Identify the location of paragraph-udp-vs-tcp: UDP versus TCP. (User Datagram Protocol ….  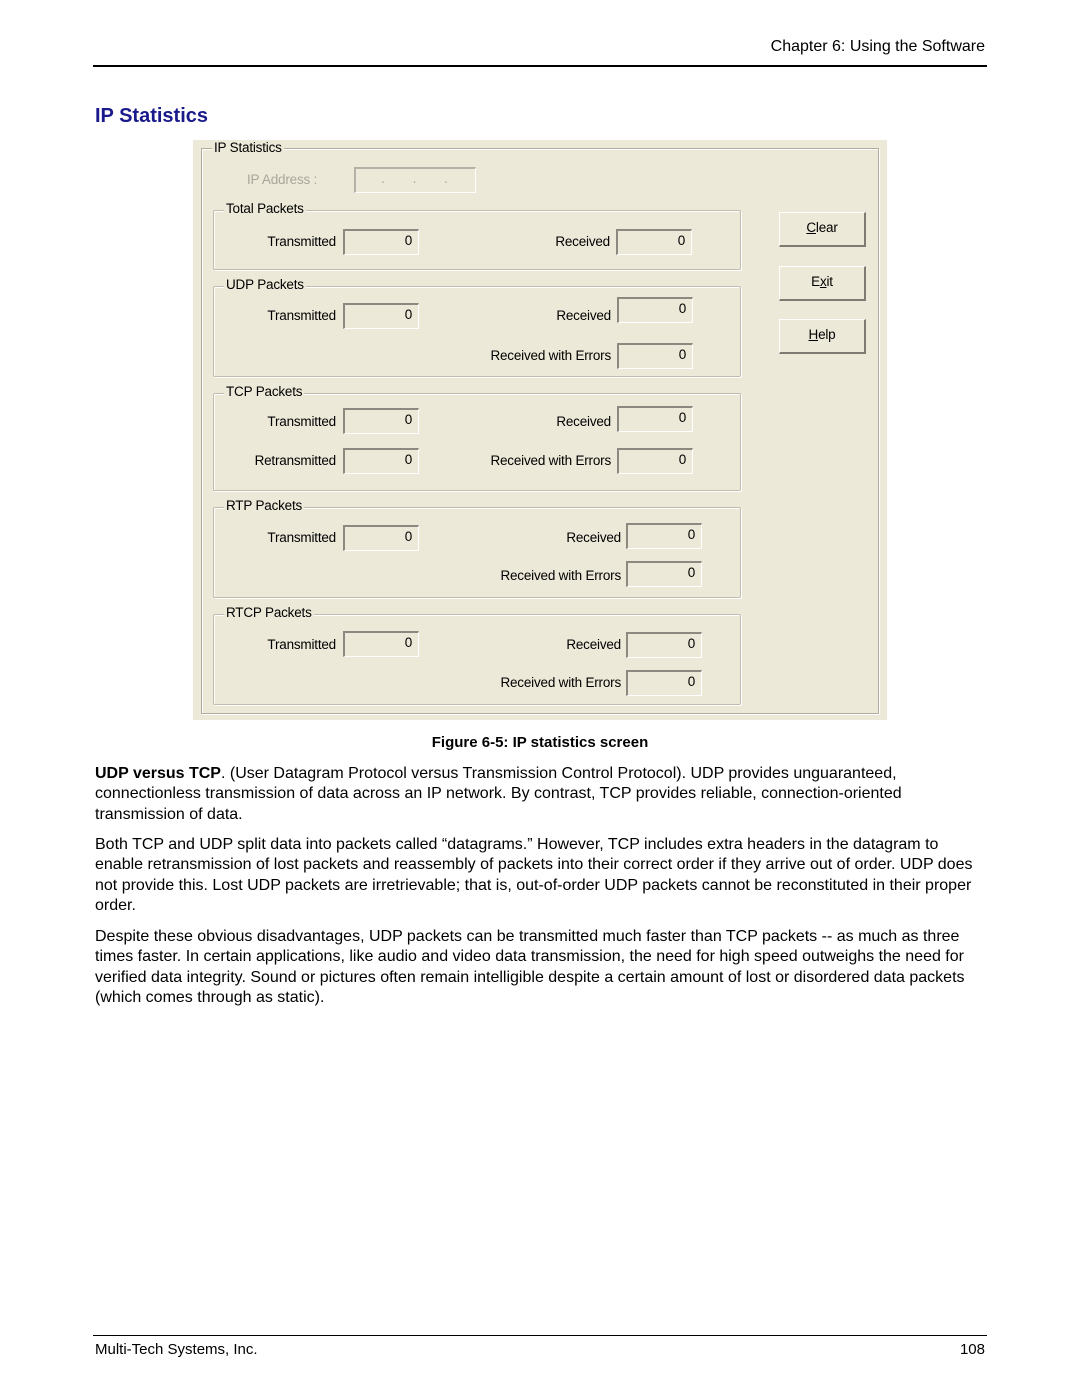
(542, 794).